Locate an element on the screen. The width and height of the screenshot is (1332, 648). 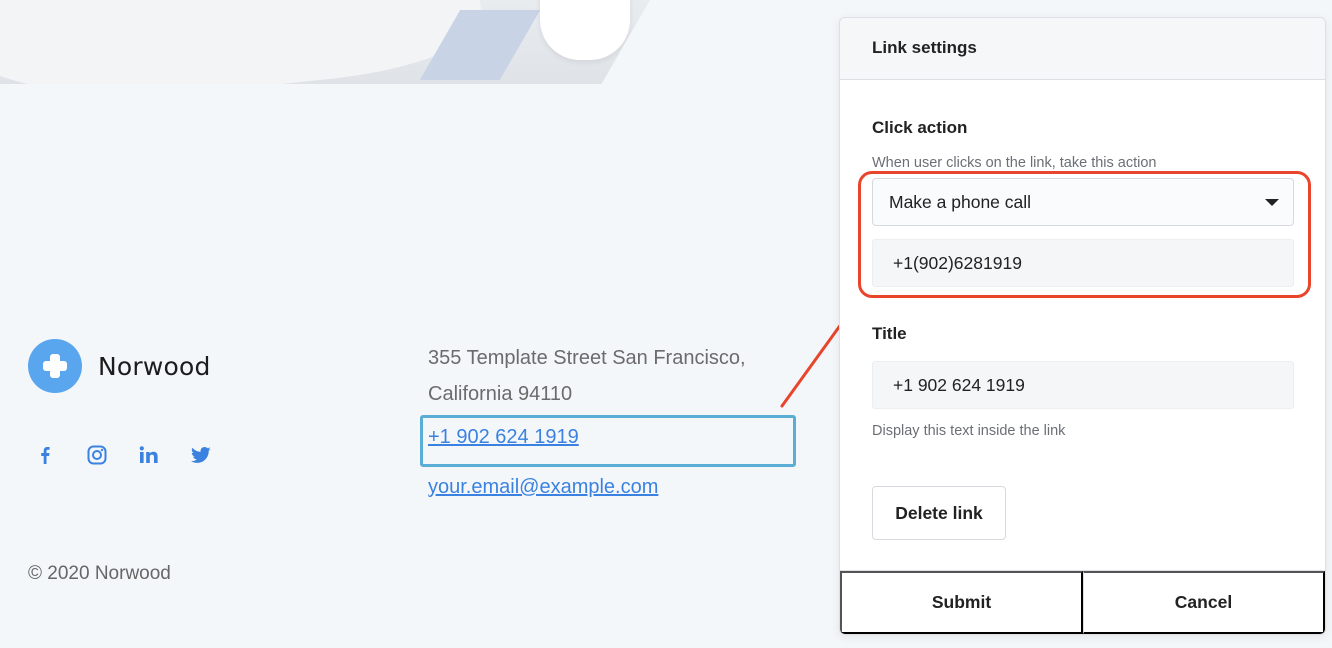
linkedin-icon is located at coordinates (149, 455).